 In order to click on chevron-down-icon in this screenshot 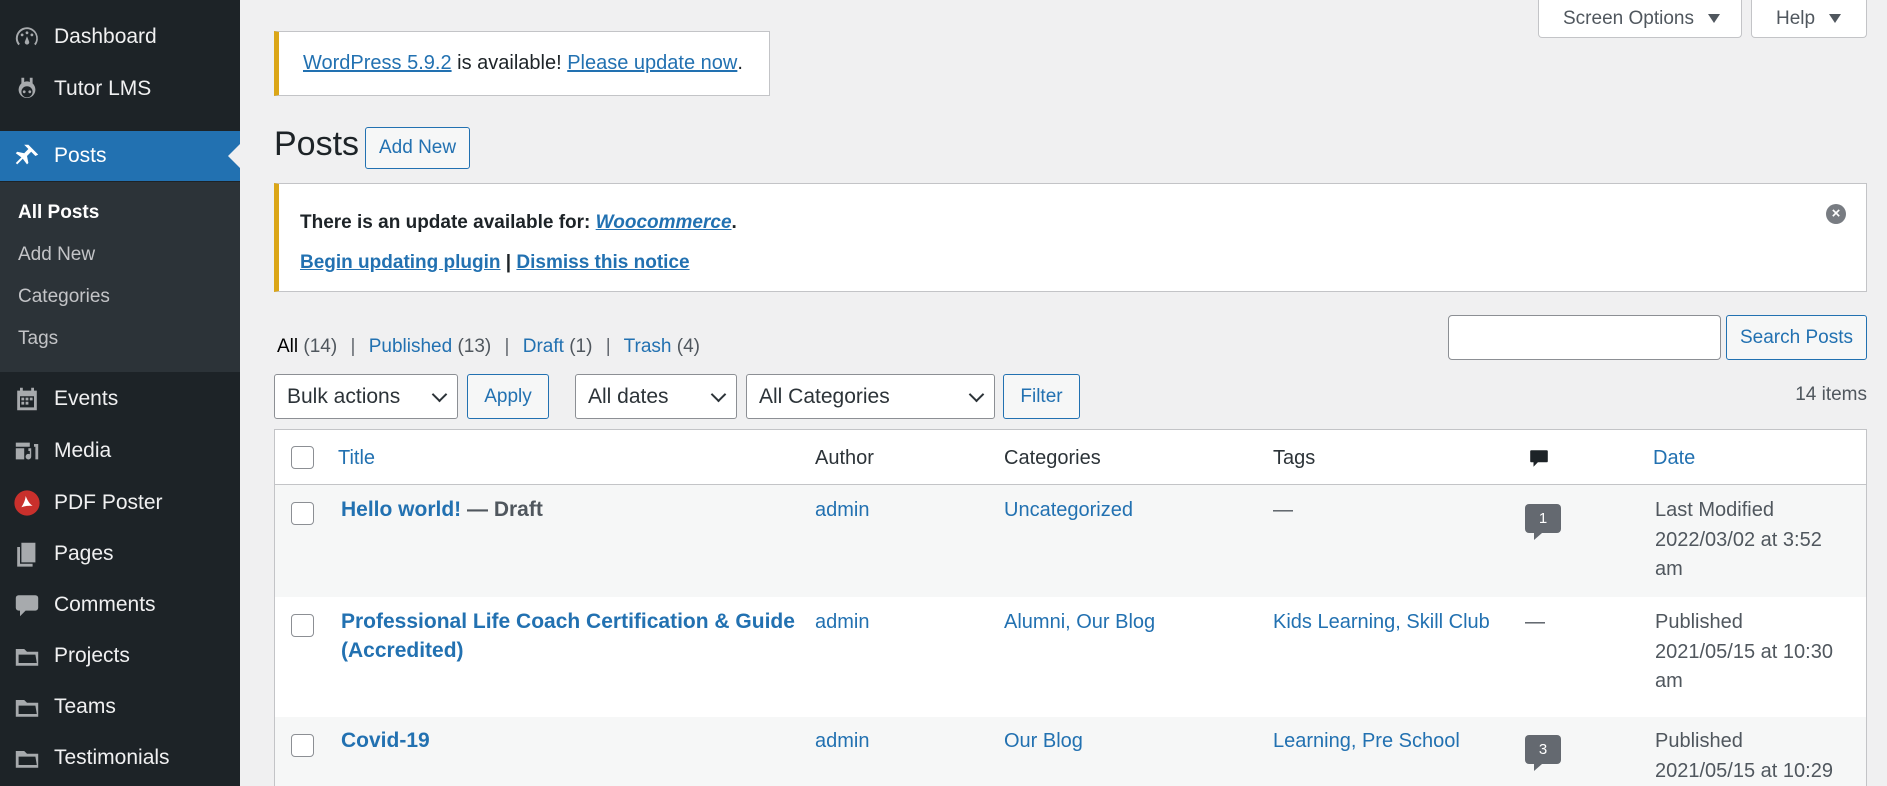, I will do `click(718, 394)`.